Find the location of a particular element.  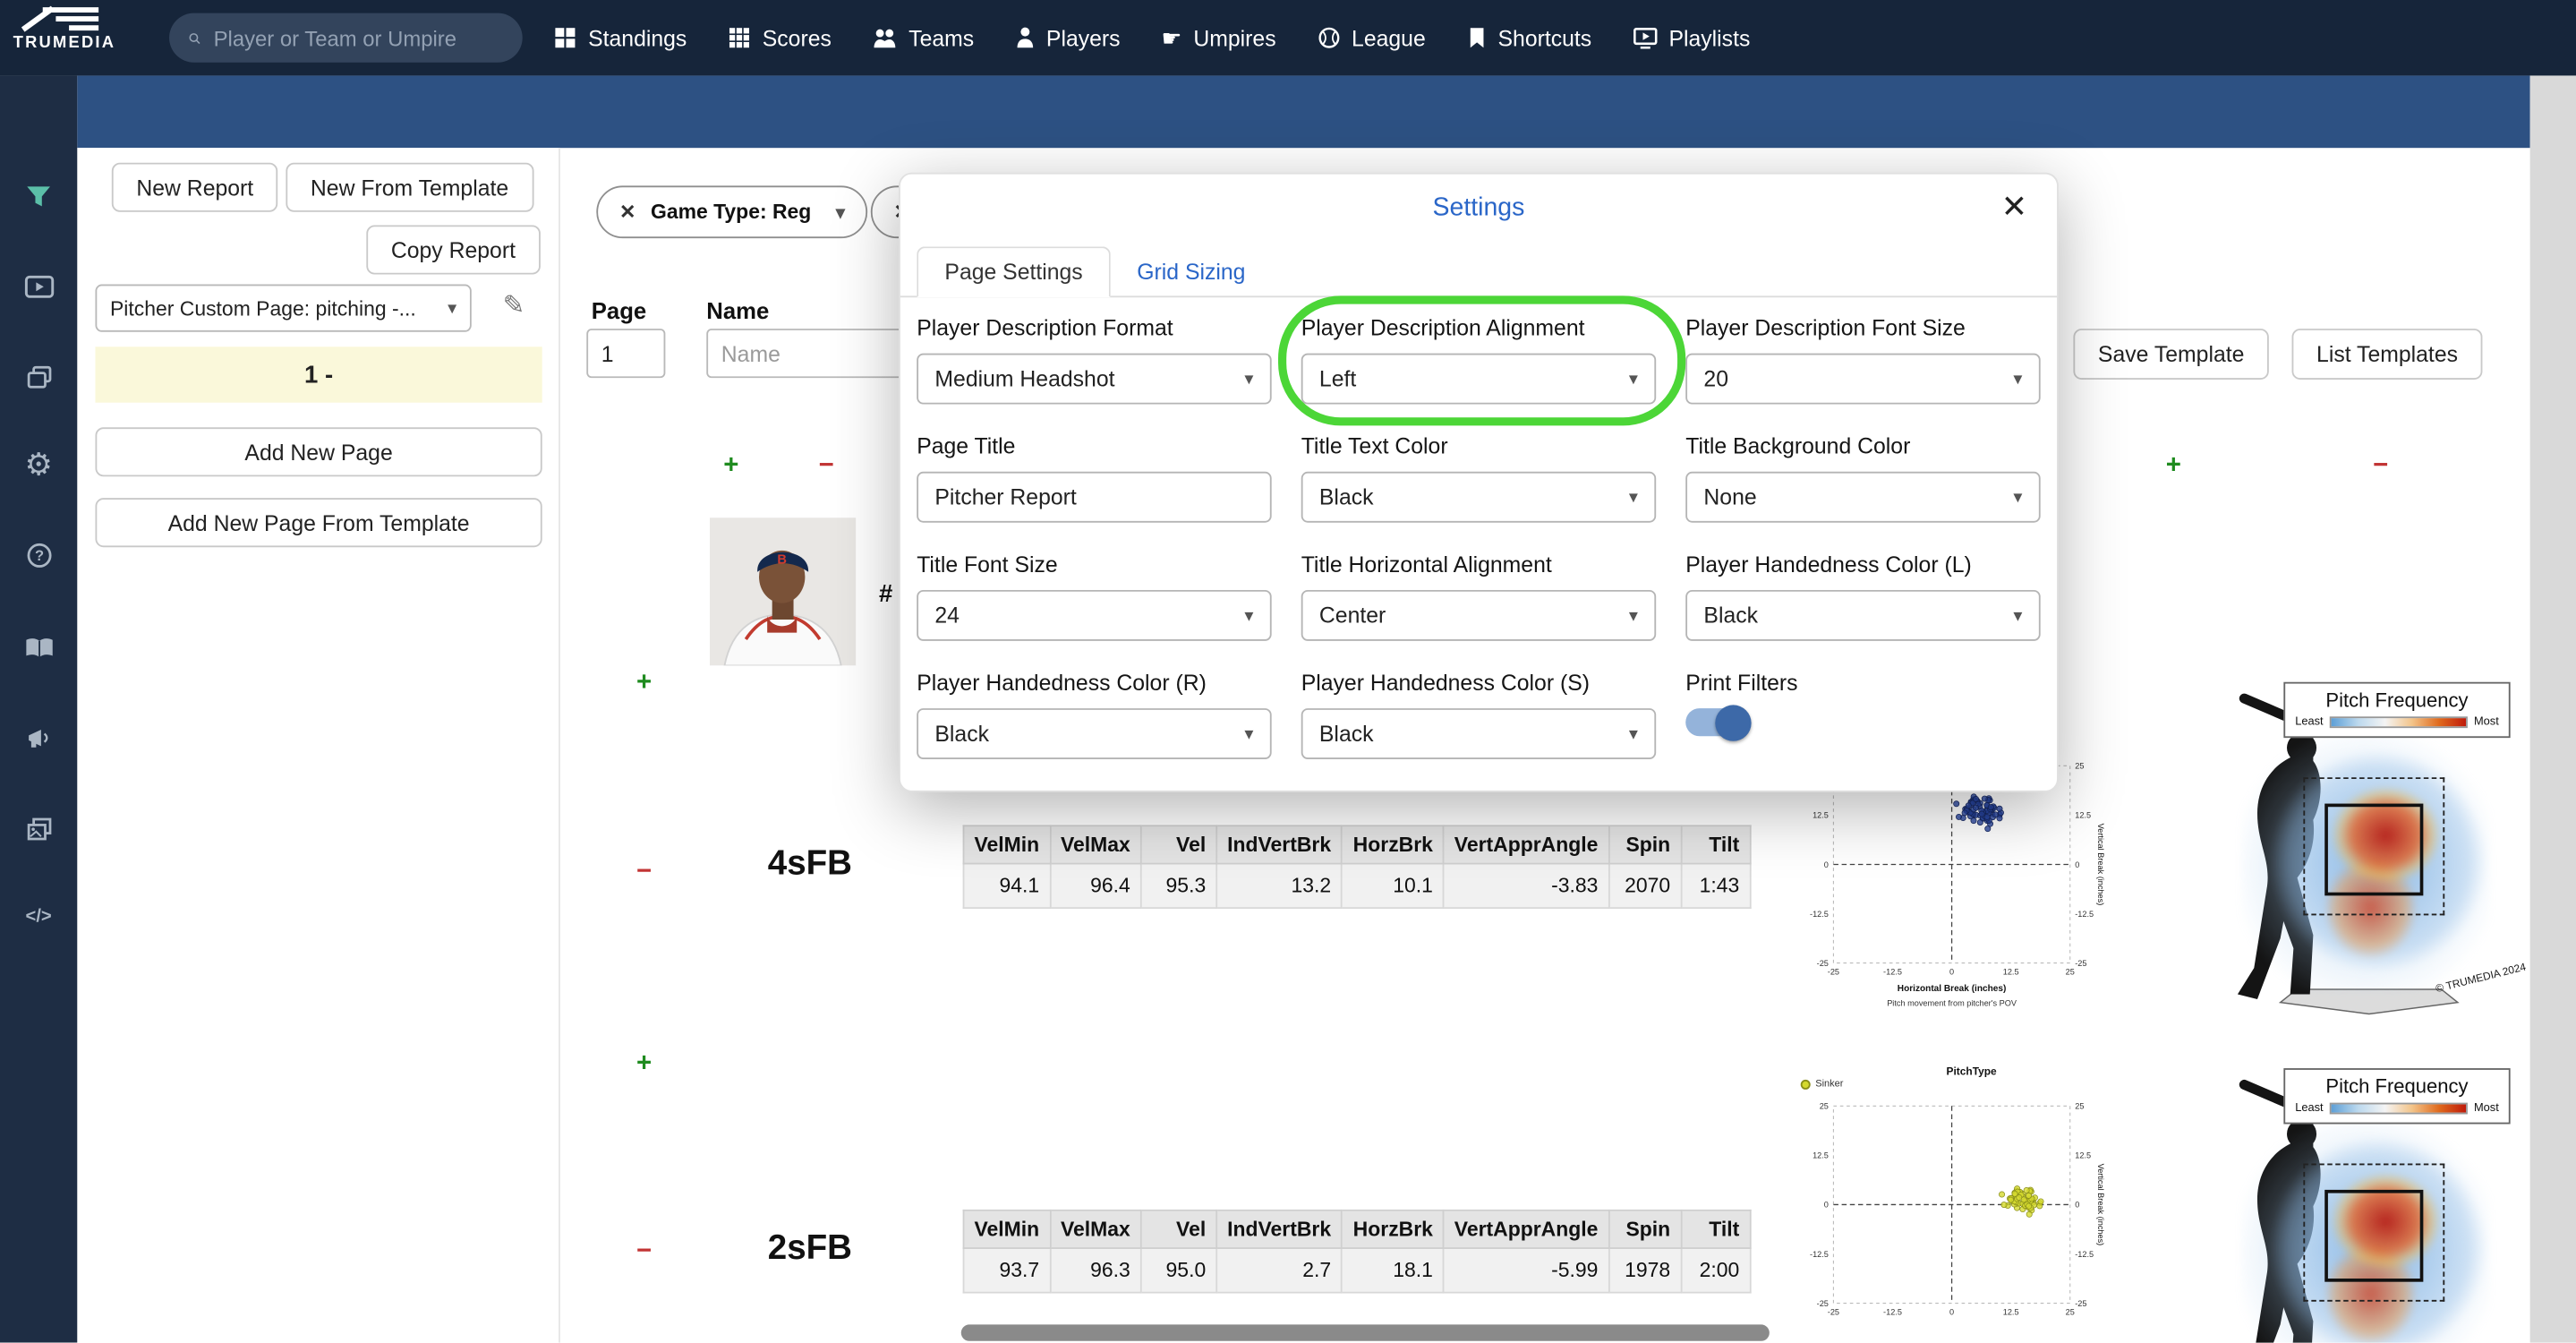

filter-chip-game-type: ✕ Game Type: Reg ▾ is located at coordinates (732, 212).